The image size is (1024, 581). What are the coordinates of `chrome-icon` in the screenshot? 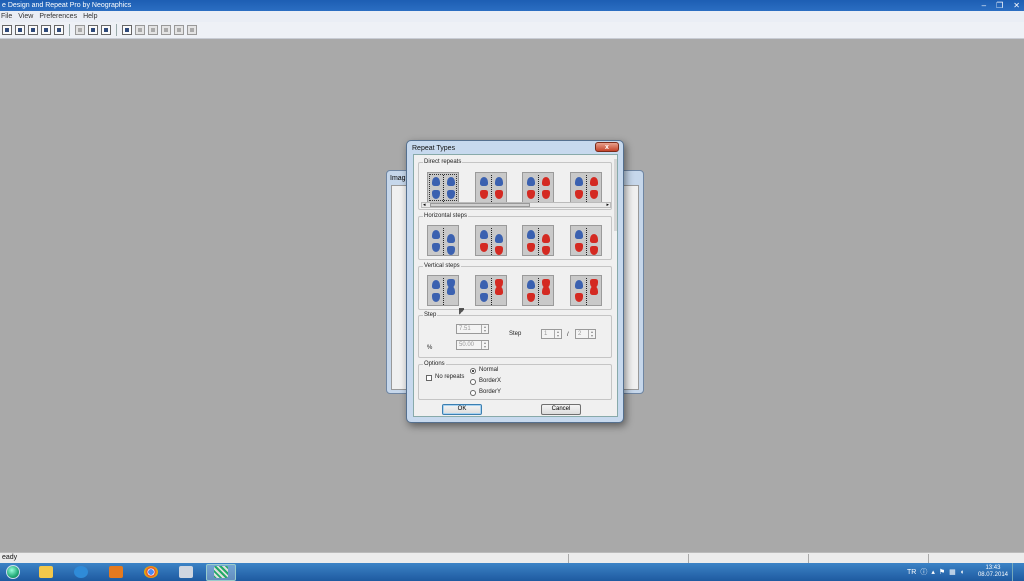 It's located at (151, 572).